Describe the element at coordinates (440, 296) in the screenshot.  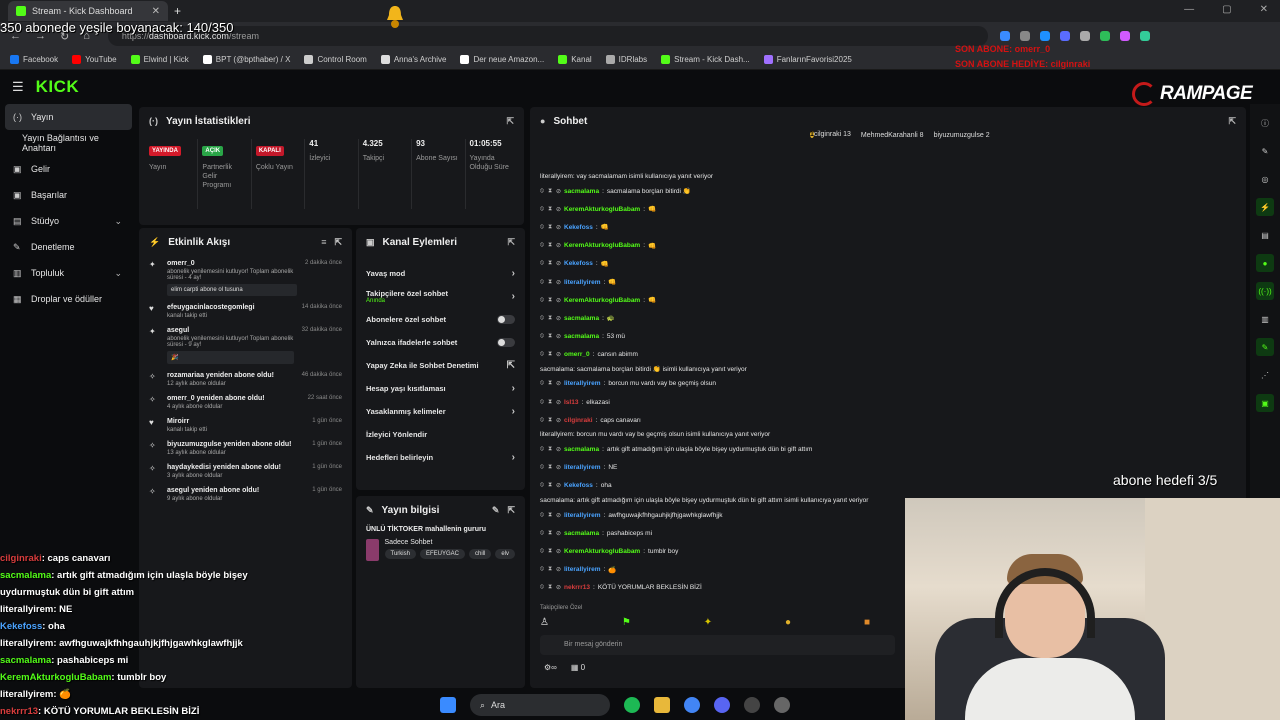
I see `channel-action: Takipçilere özel sohbet Anında ›` at that location.